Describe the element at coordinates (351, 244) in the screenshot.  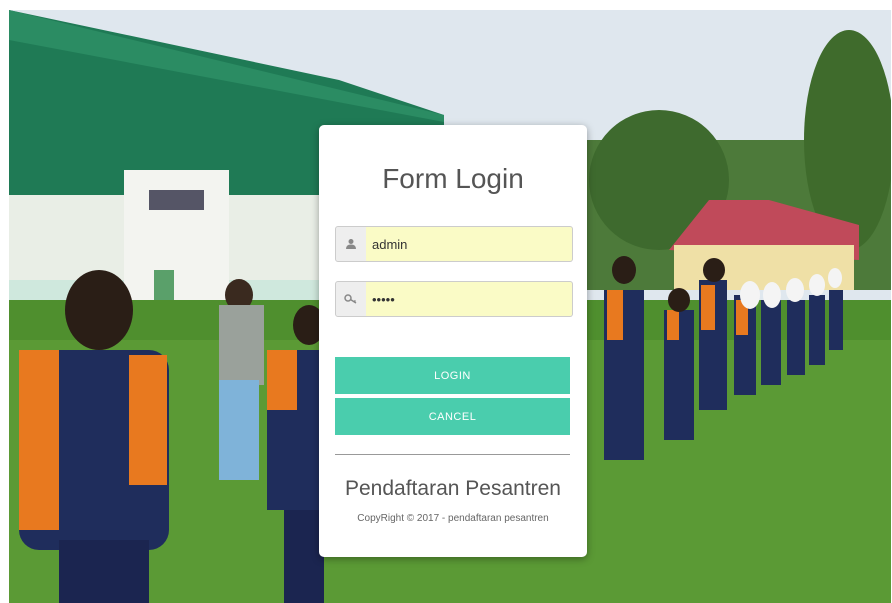
I see `user-icon` at that location.